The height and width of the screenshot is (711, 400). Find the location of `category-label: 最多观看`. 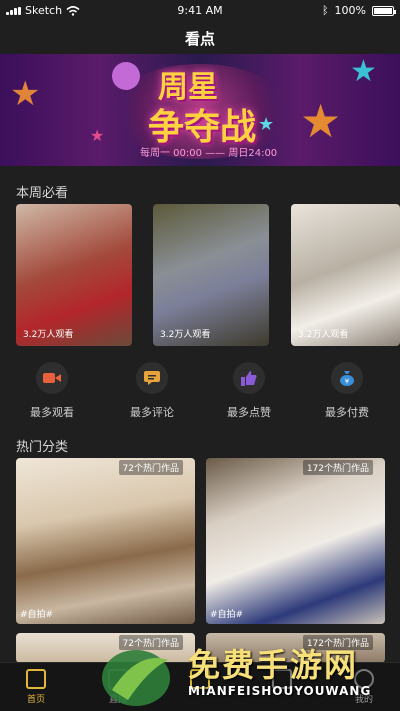

category-label: 最多观看 is located at coordinates (52, 412).